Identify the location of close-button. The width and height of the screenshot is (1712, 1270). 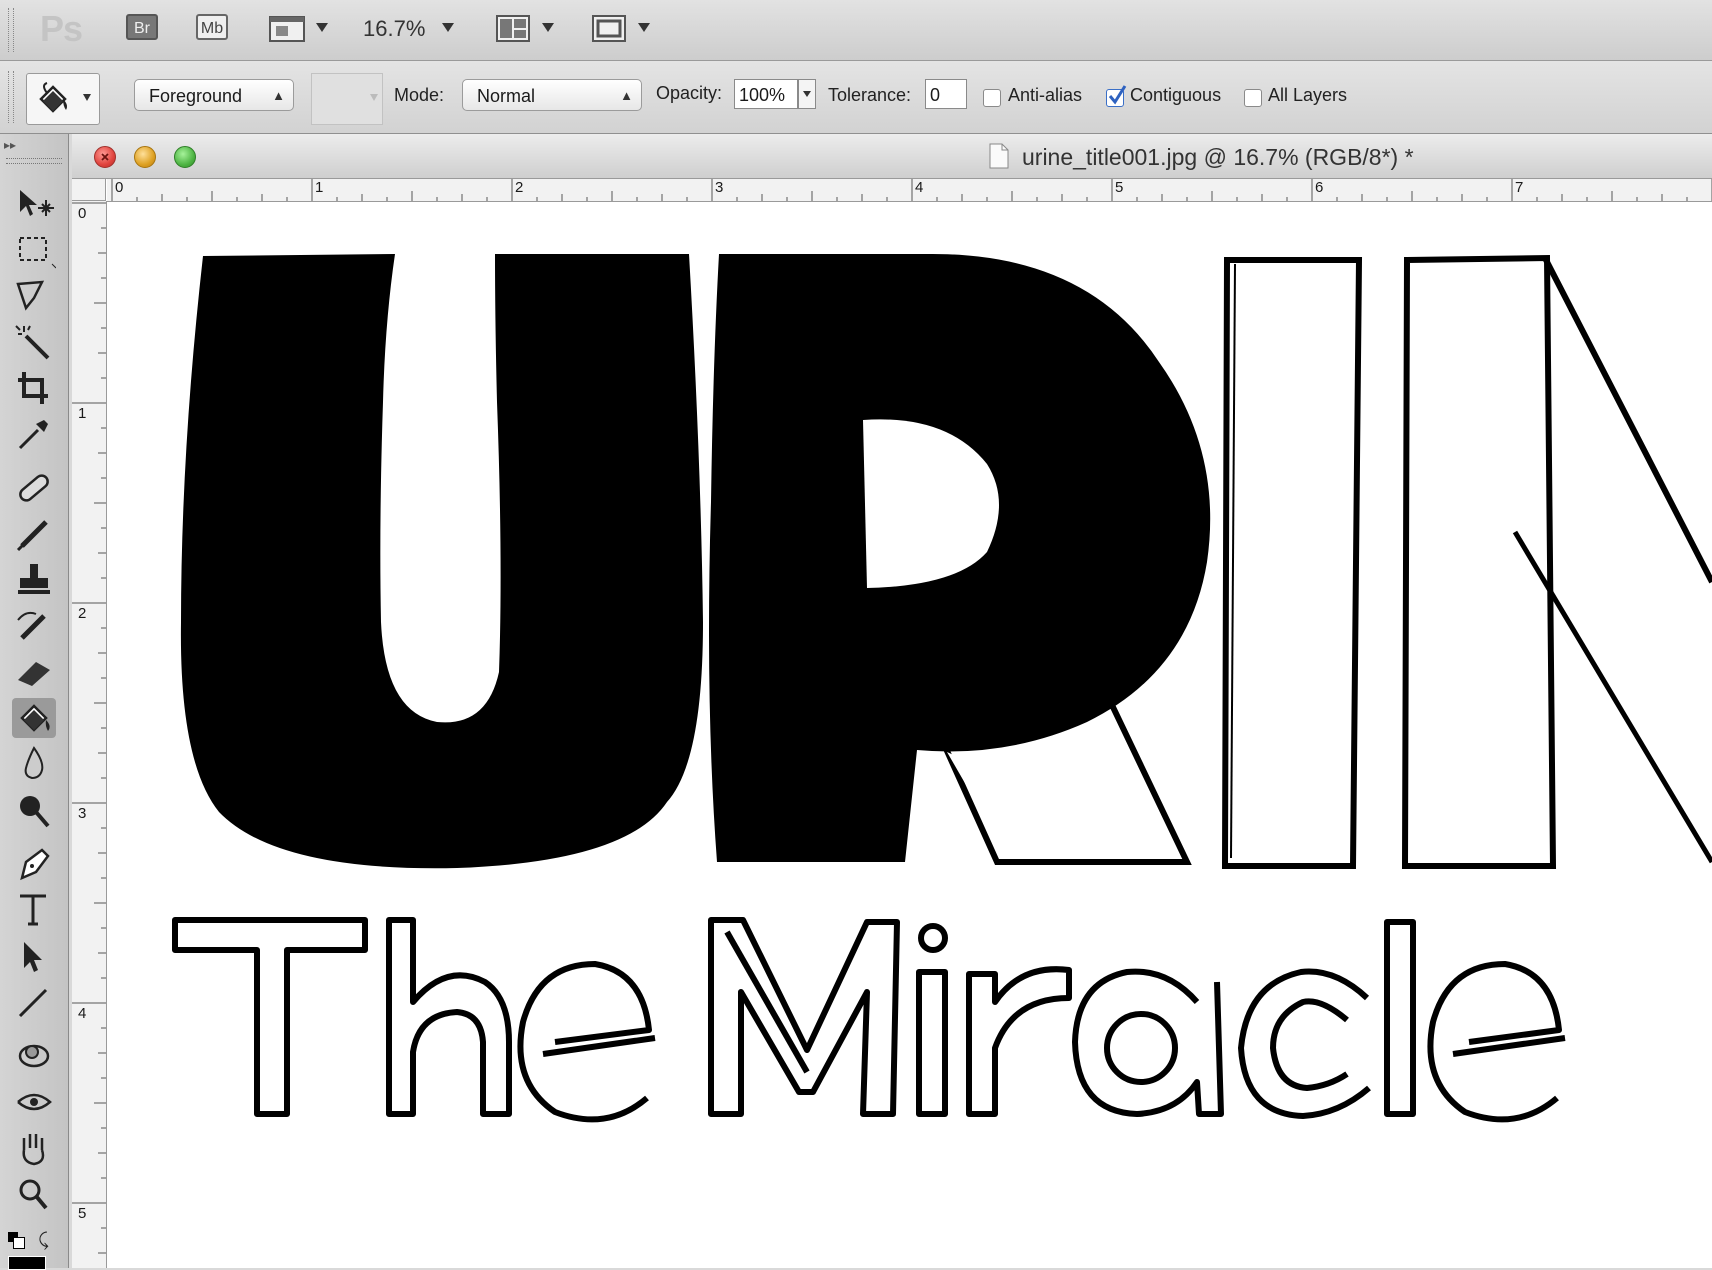
(105, 157).